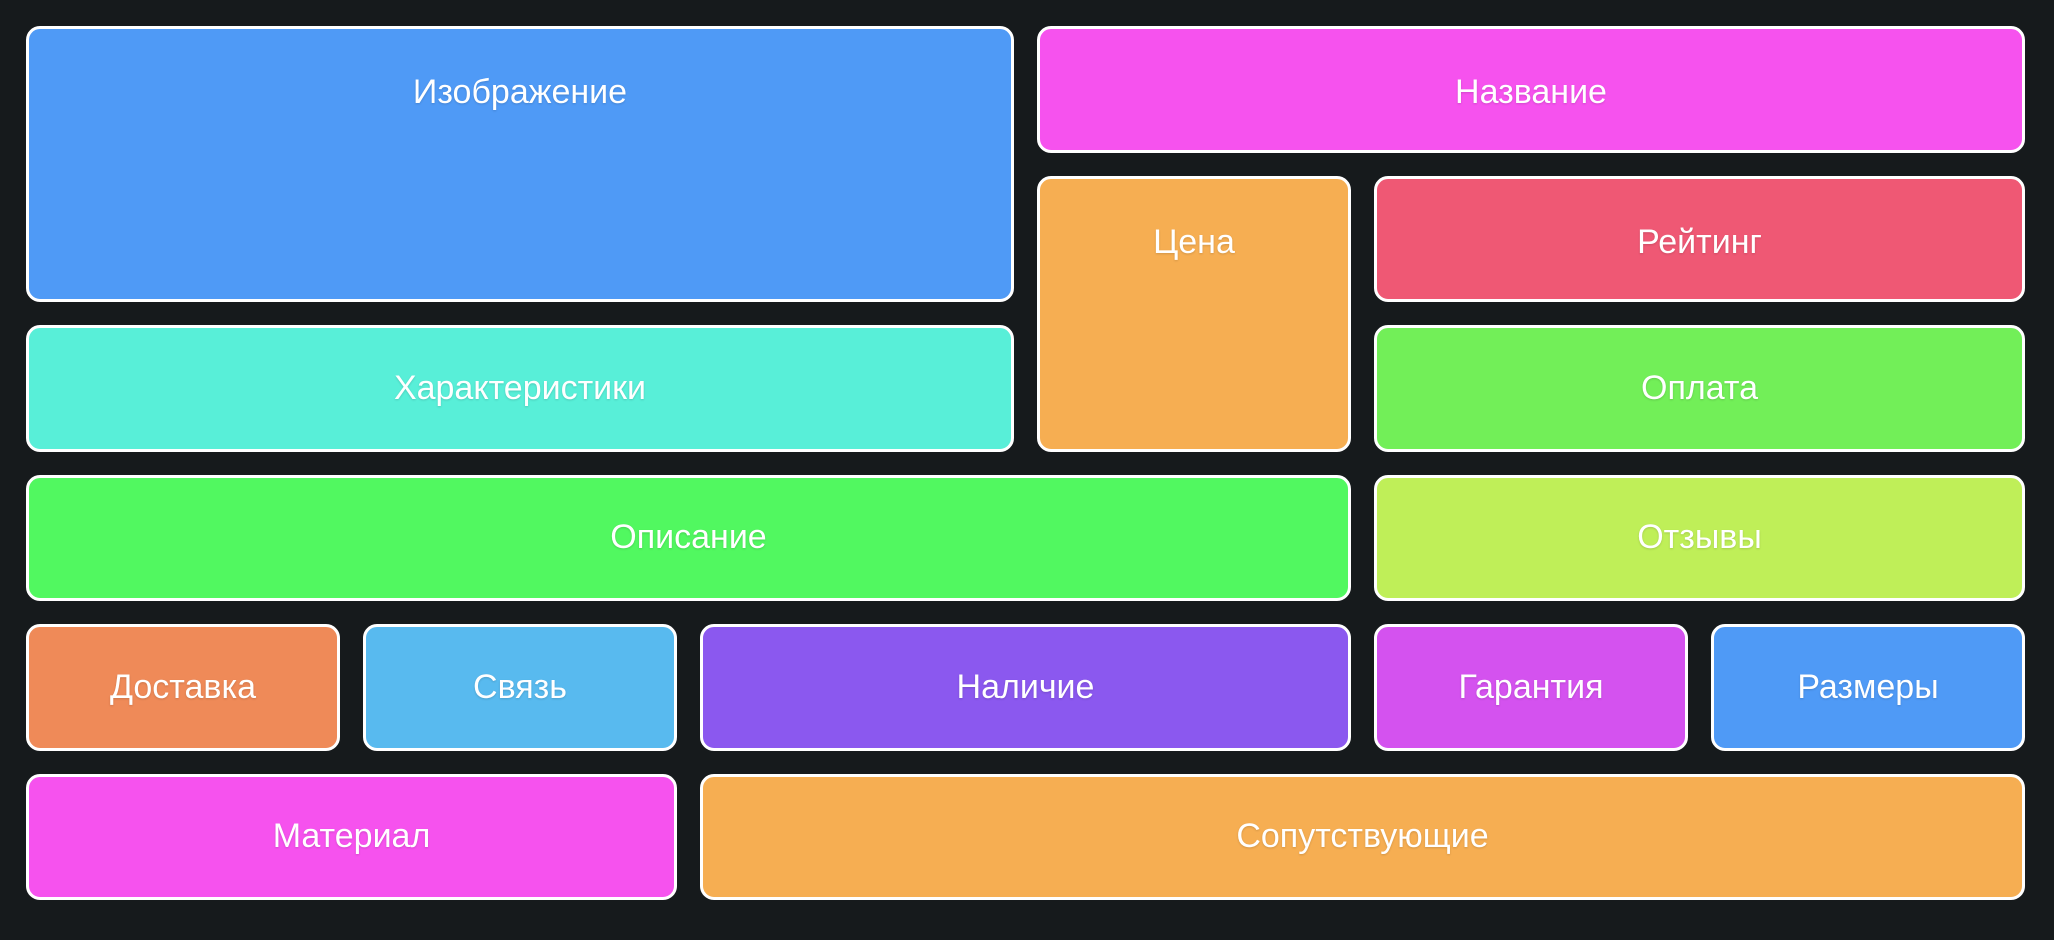 This screenshot has height=940, width=2054. I want to click on tile-label: Материал, so click(351, 836).